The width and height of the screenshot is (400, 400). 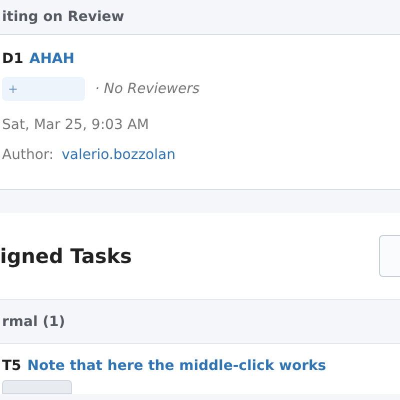 What do you see at coordinates (13, 59) in the screenshot?
I see `revision-id: D1` at bounding box center [13, 59].